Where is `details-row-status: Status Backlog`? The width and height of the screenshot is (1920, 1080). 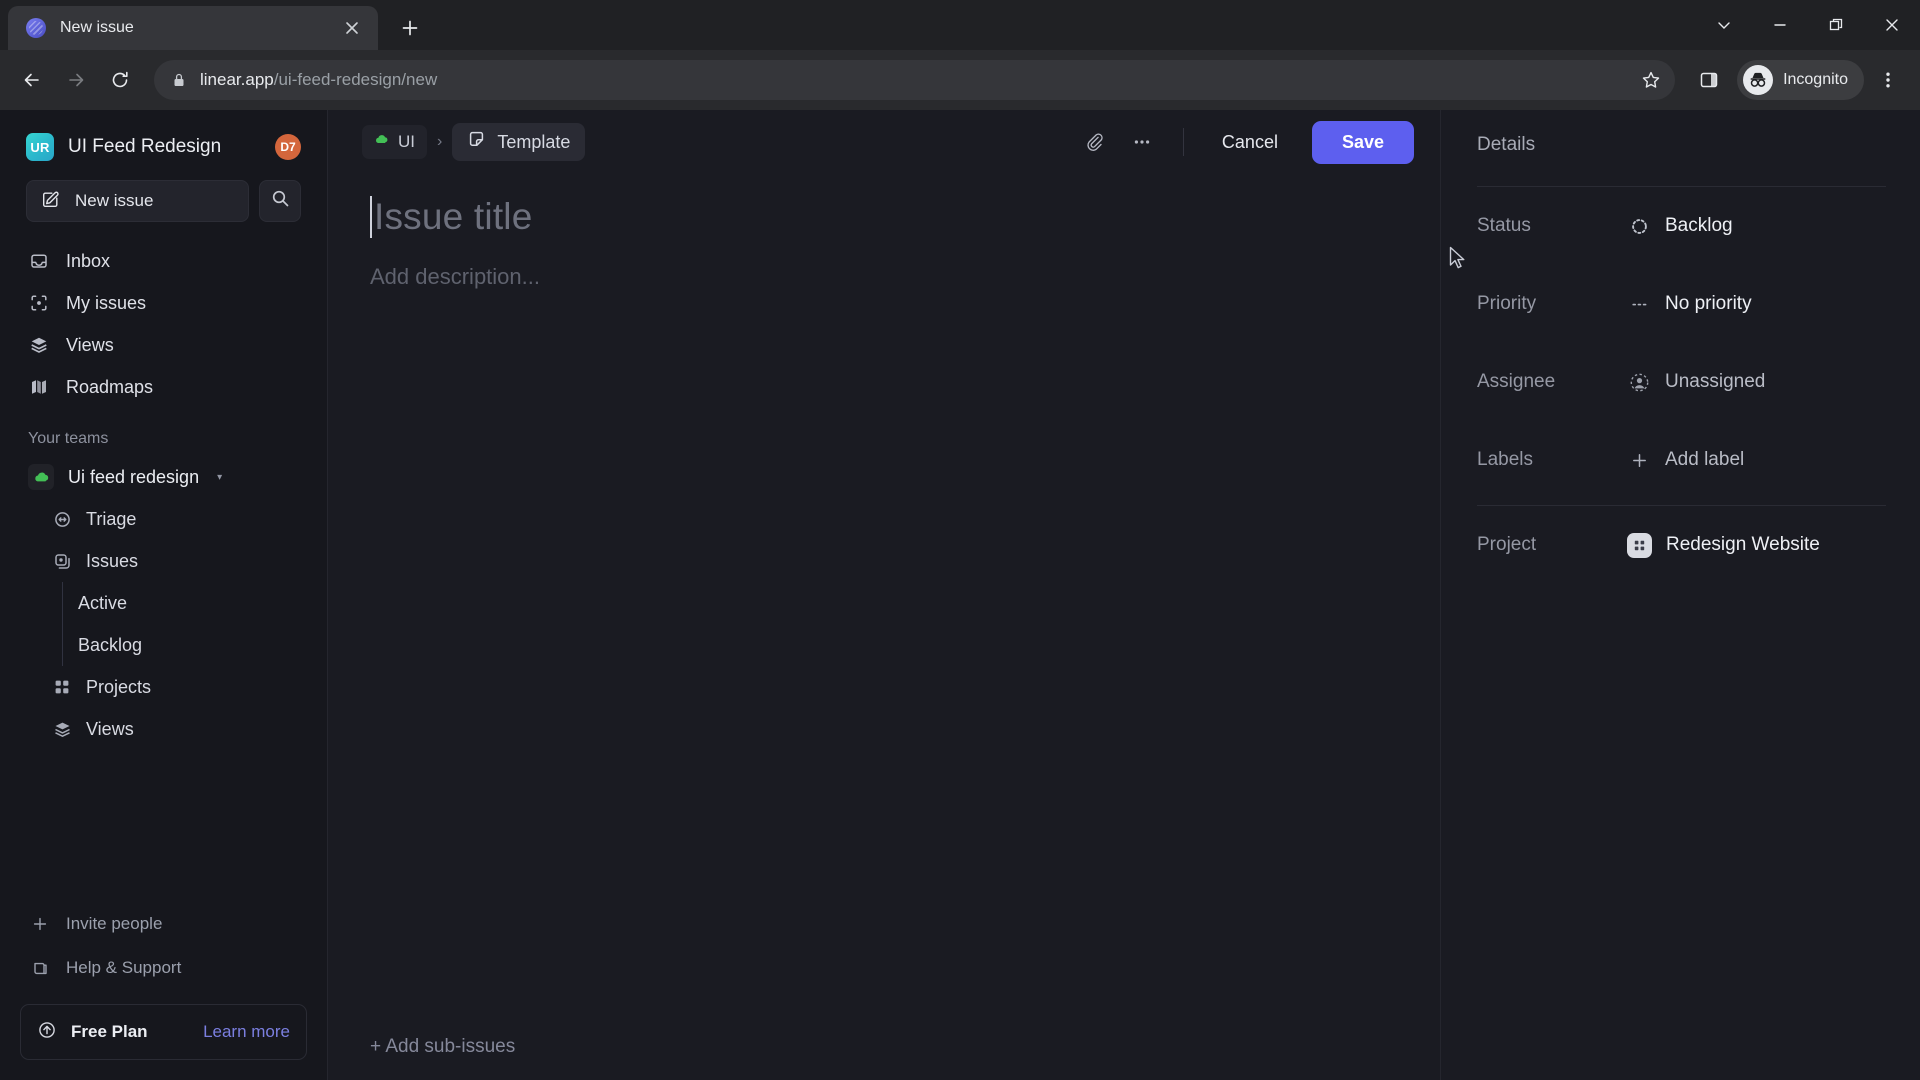 details-row-status: Status Backlog is located at coordinates (1681, 226).